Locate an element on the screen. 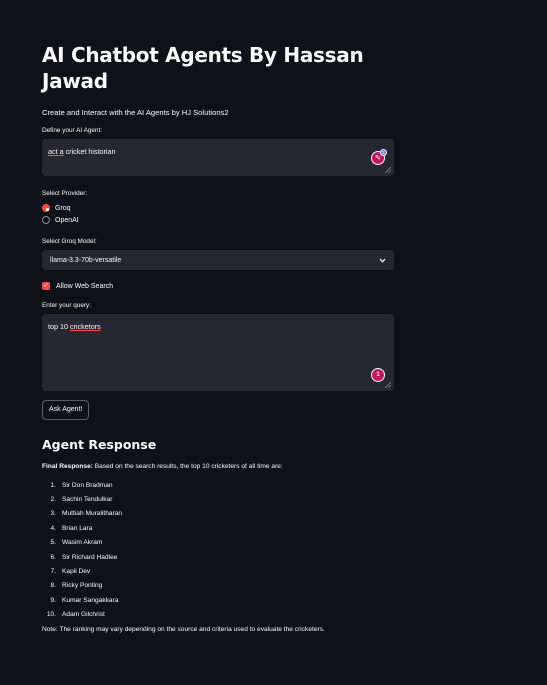 Image resolution: width=547 pixels, height=685 pixels. model-select-value: llama-3.3-70b-versatile is located at coordinates (86, 260).